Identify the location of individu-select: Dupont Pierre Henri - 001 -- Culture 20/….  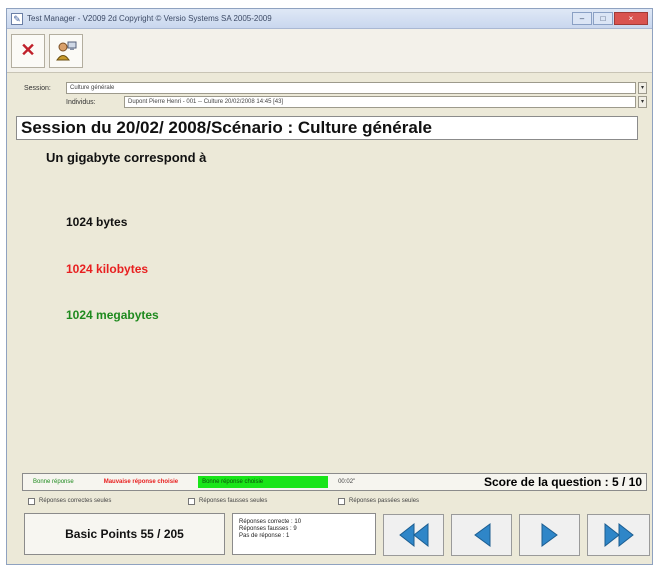
(380, 102).